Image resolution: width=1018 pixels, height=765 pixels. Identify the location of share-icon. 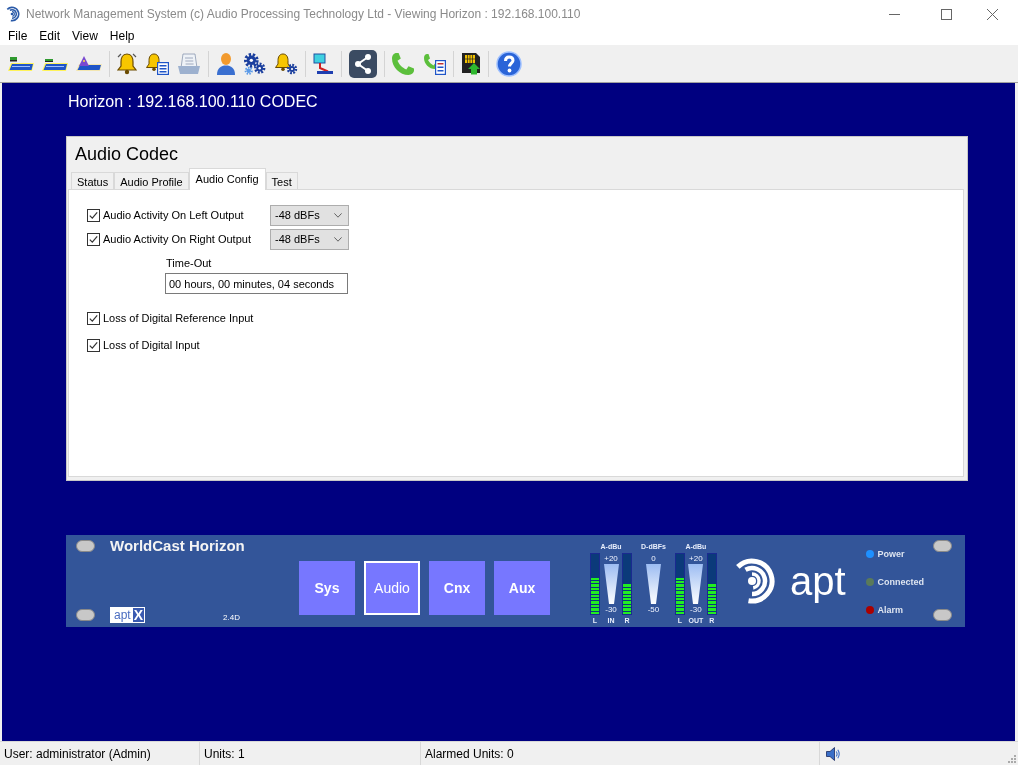
(363, 63).